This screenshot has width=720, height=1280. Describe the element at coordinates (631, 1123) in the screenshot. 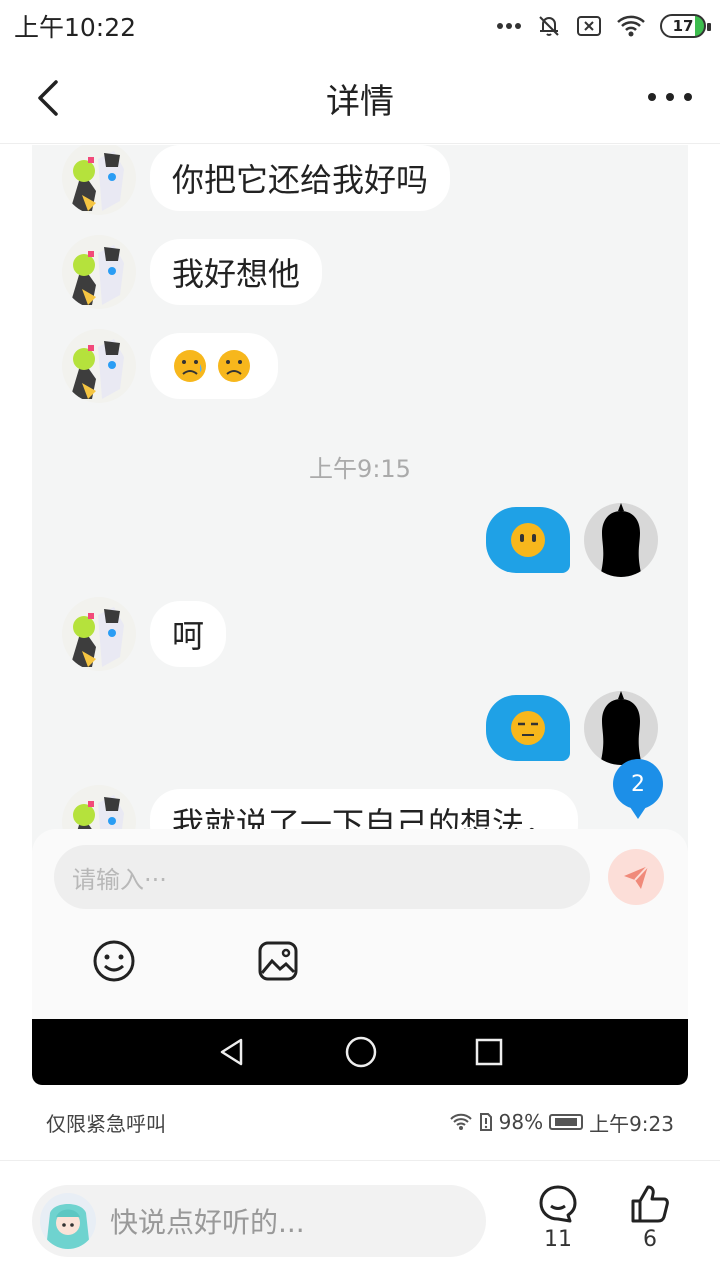

I see `screenshot-time: 上午9:23` at that location.